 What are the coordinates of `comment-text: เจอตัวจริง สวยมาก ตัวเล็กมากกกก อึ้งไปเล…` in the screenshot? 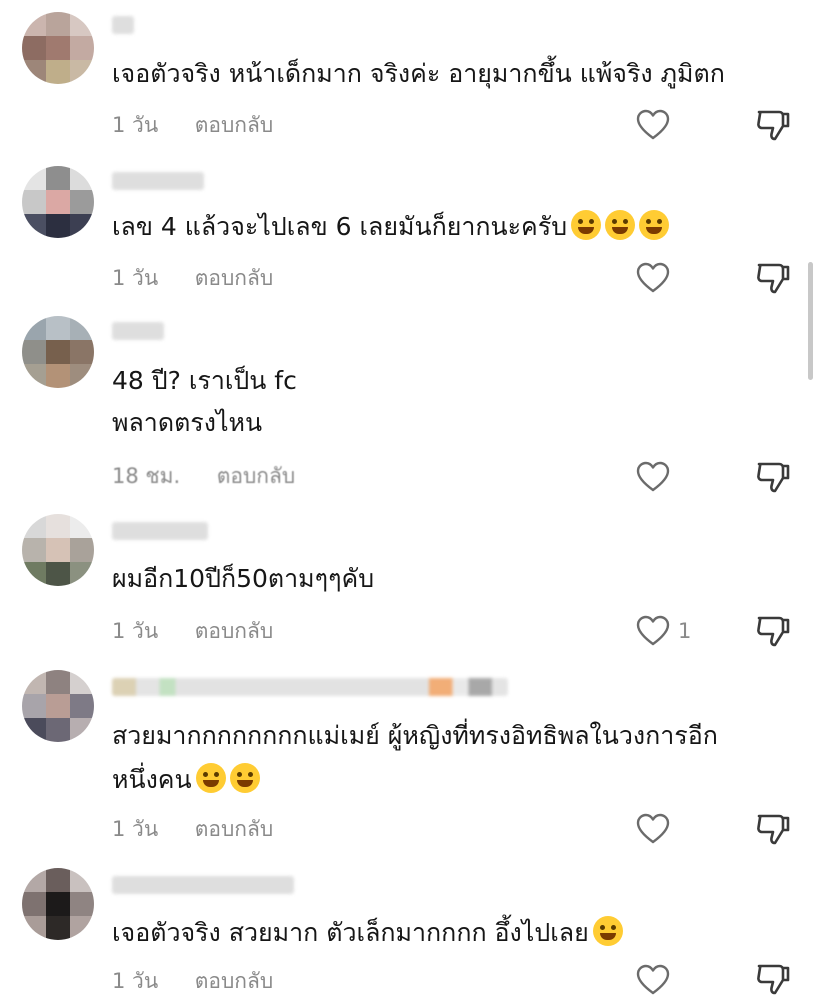 It's located at (446, 933).